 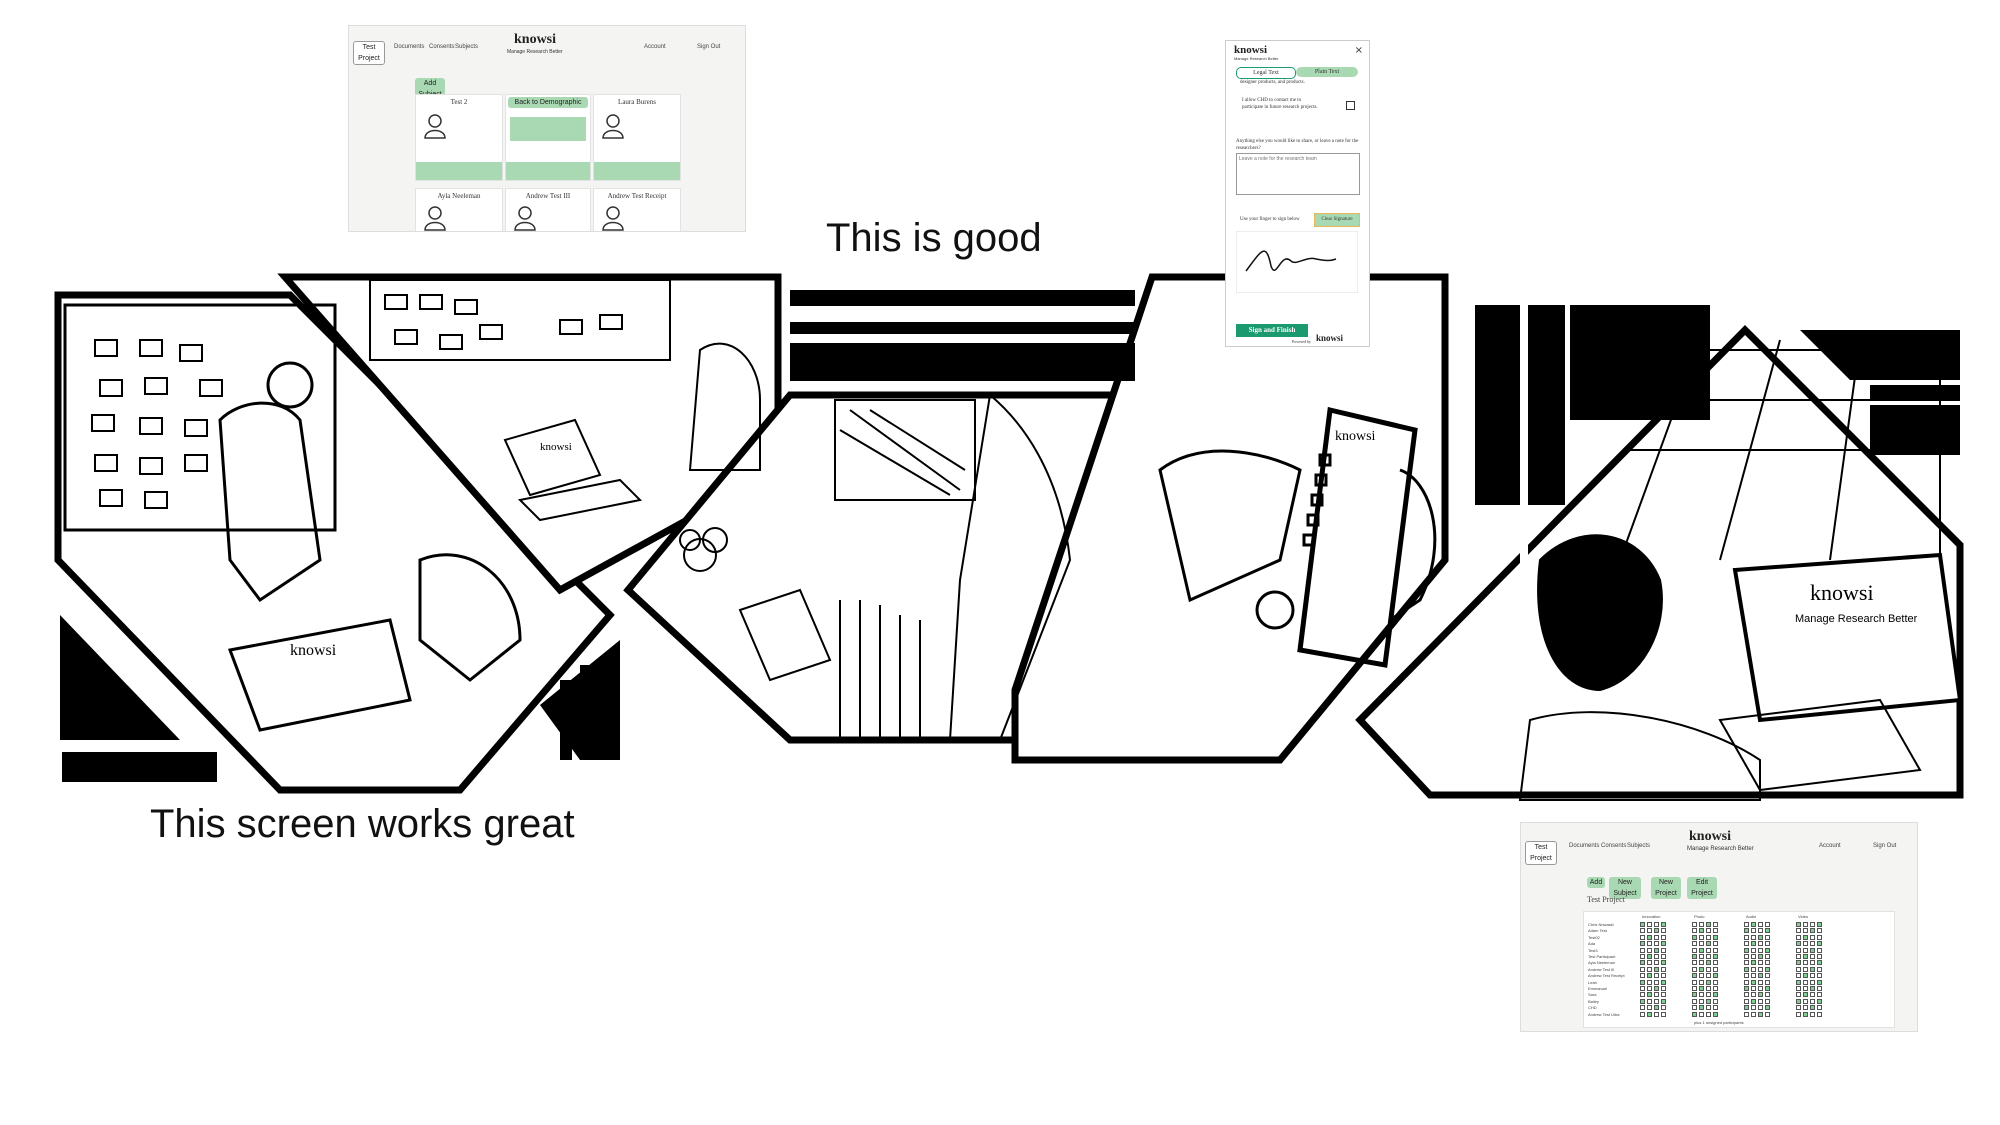 I want to click on nav-link-signout: Sign Out, so click(x=1884, y=846).